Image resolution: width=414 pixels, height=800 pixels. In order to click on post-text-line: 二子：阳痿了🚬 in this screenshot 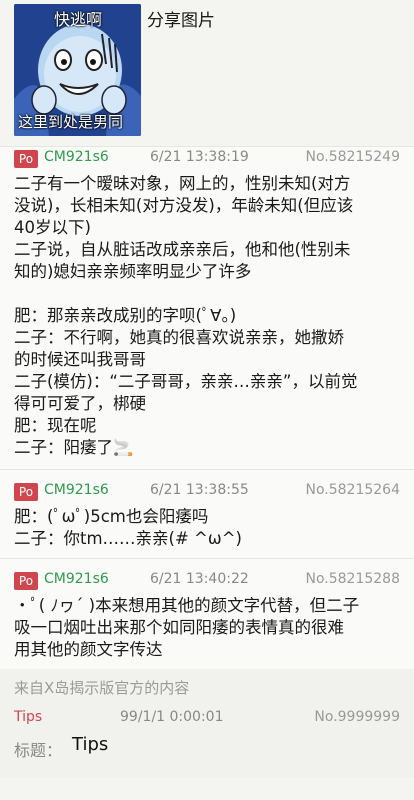, I will do `click(74, 447)`.